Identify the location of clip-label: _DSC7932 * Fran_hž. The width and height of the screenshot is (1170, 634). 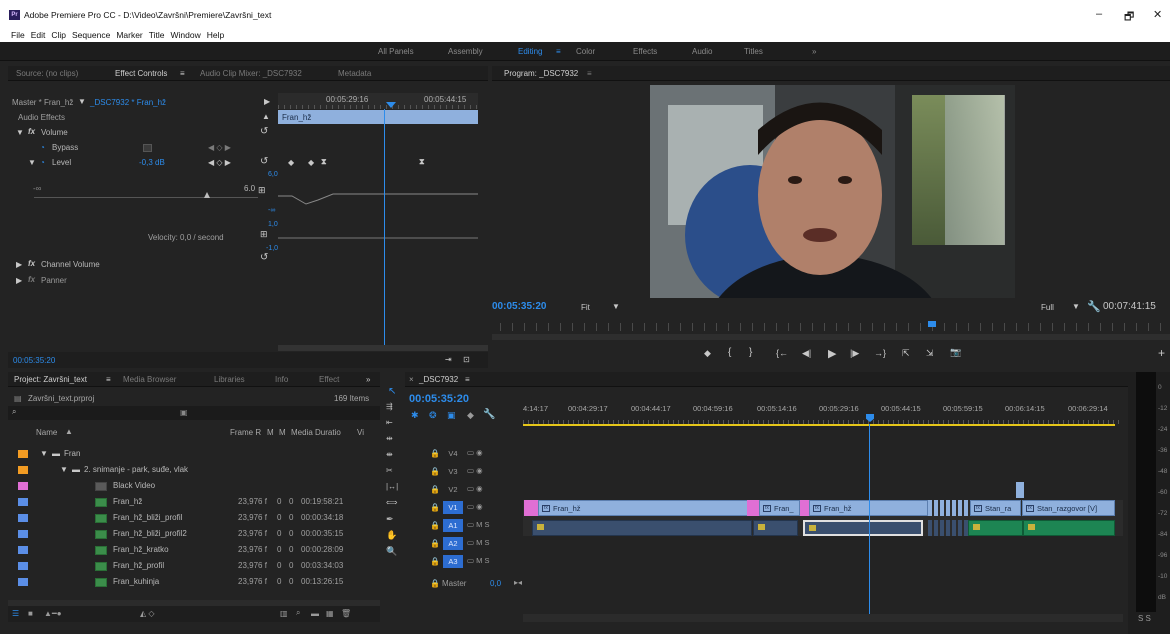
(128, 102).